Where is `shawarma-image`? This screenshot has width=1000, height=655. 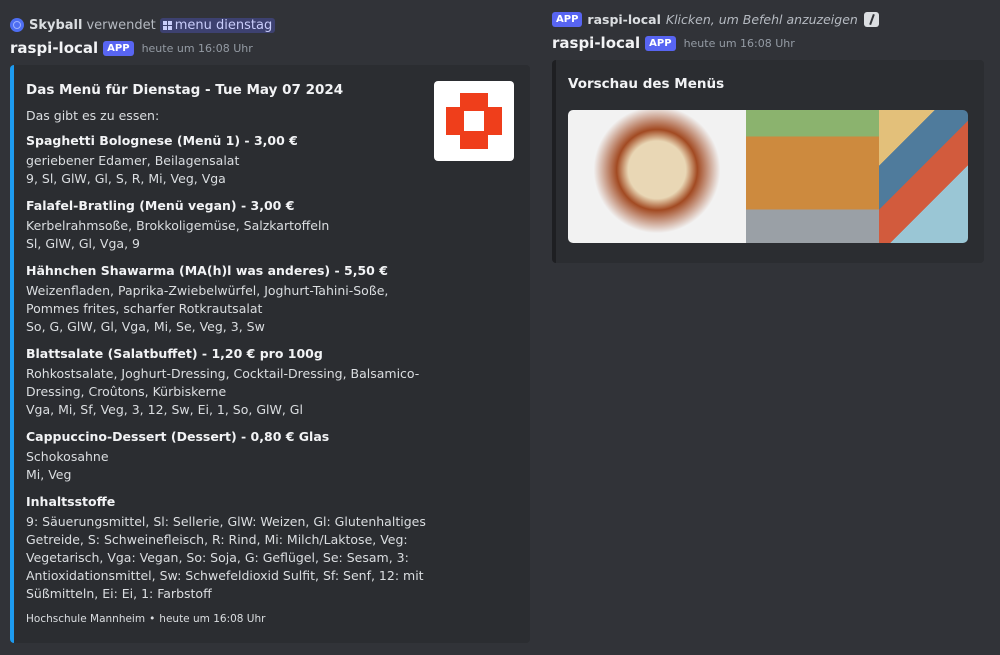 shawarma-image is located at coordinates (923, 176).